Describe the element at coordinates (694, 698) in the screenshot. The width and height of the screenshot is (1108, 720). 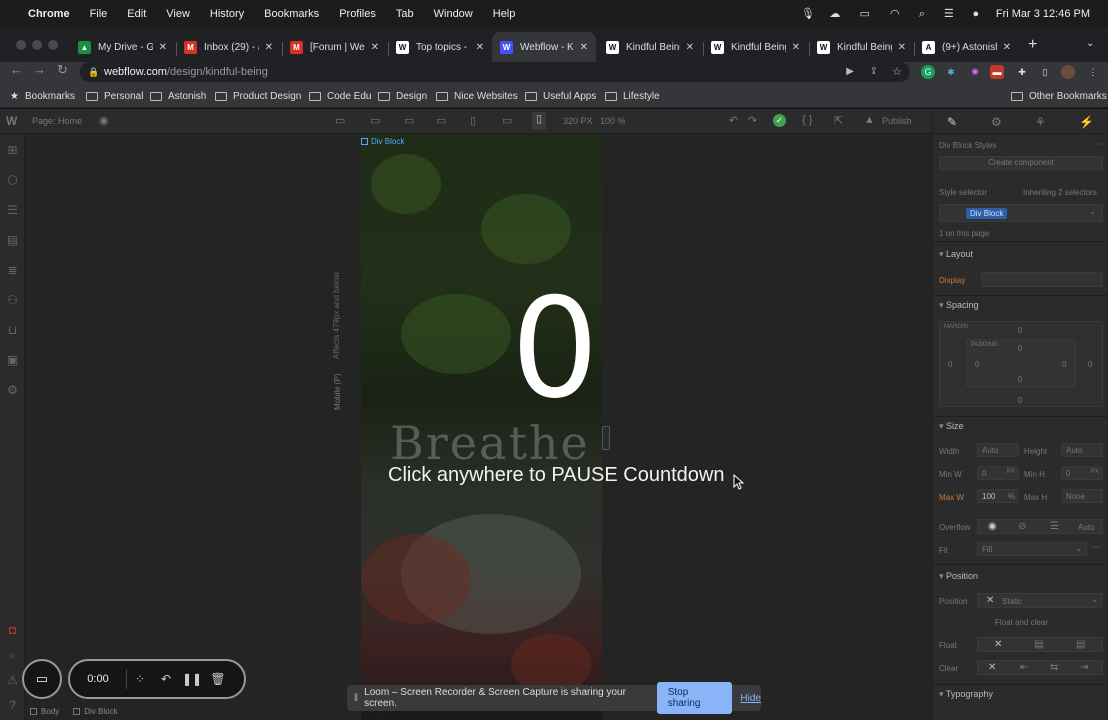
I see `stop-sharing-button: Stop sharing` at that location.